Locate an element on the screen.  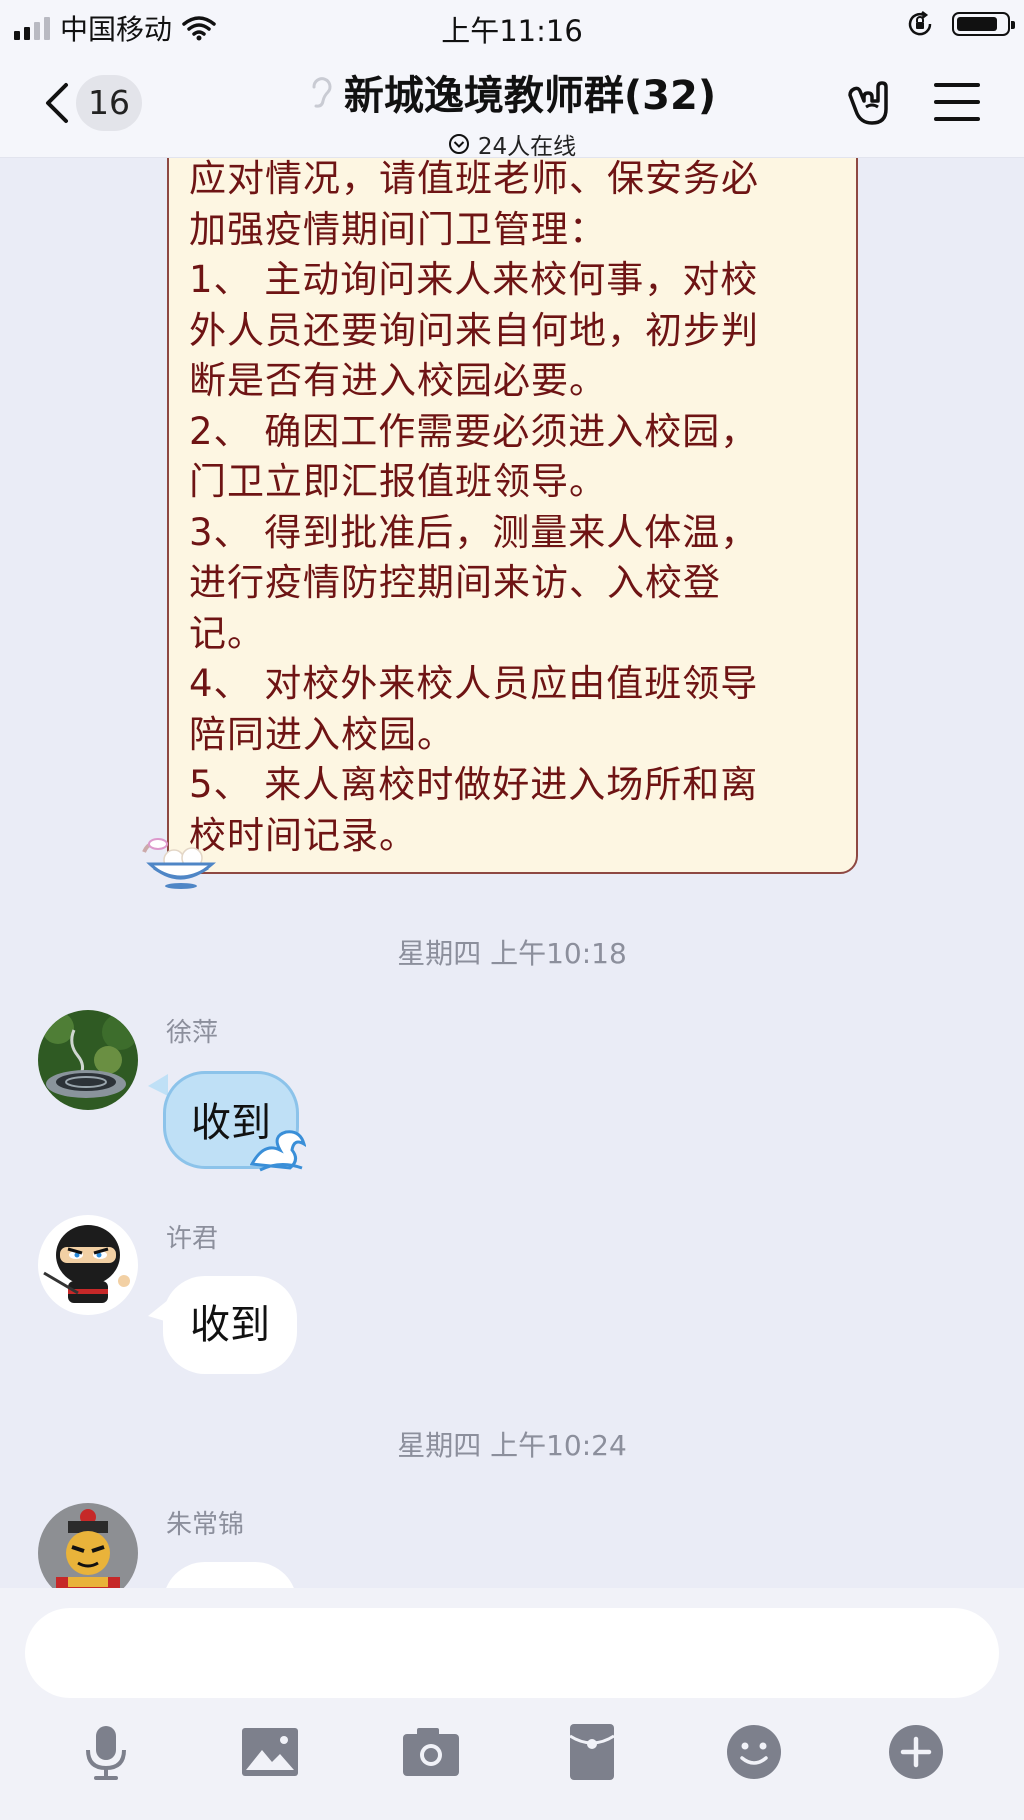
microphone-icon is located at coordinates (106, 1752).